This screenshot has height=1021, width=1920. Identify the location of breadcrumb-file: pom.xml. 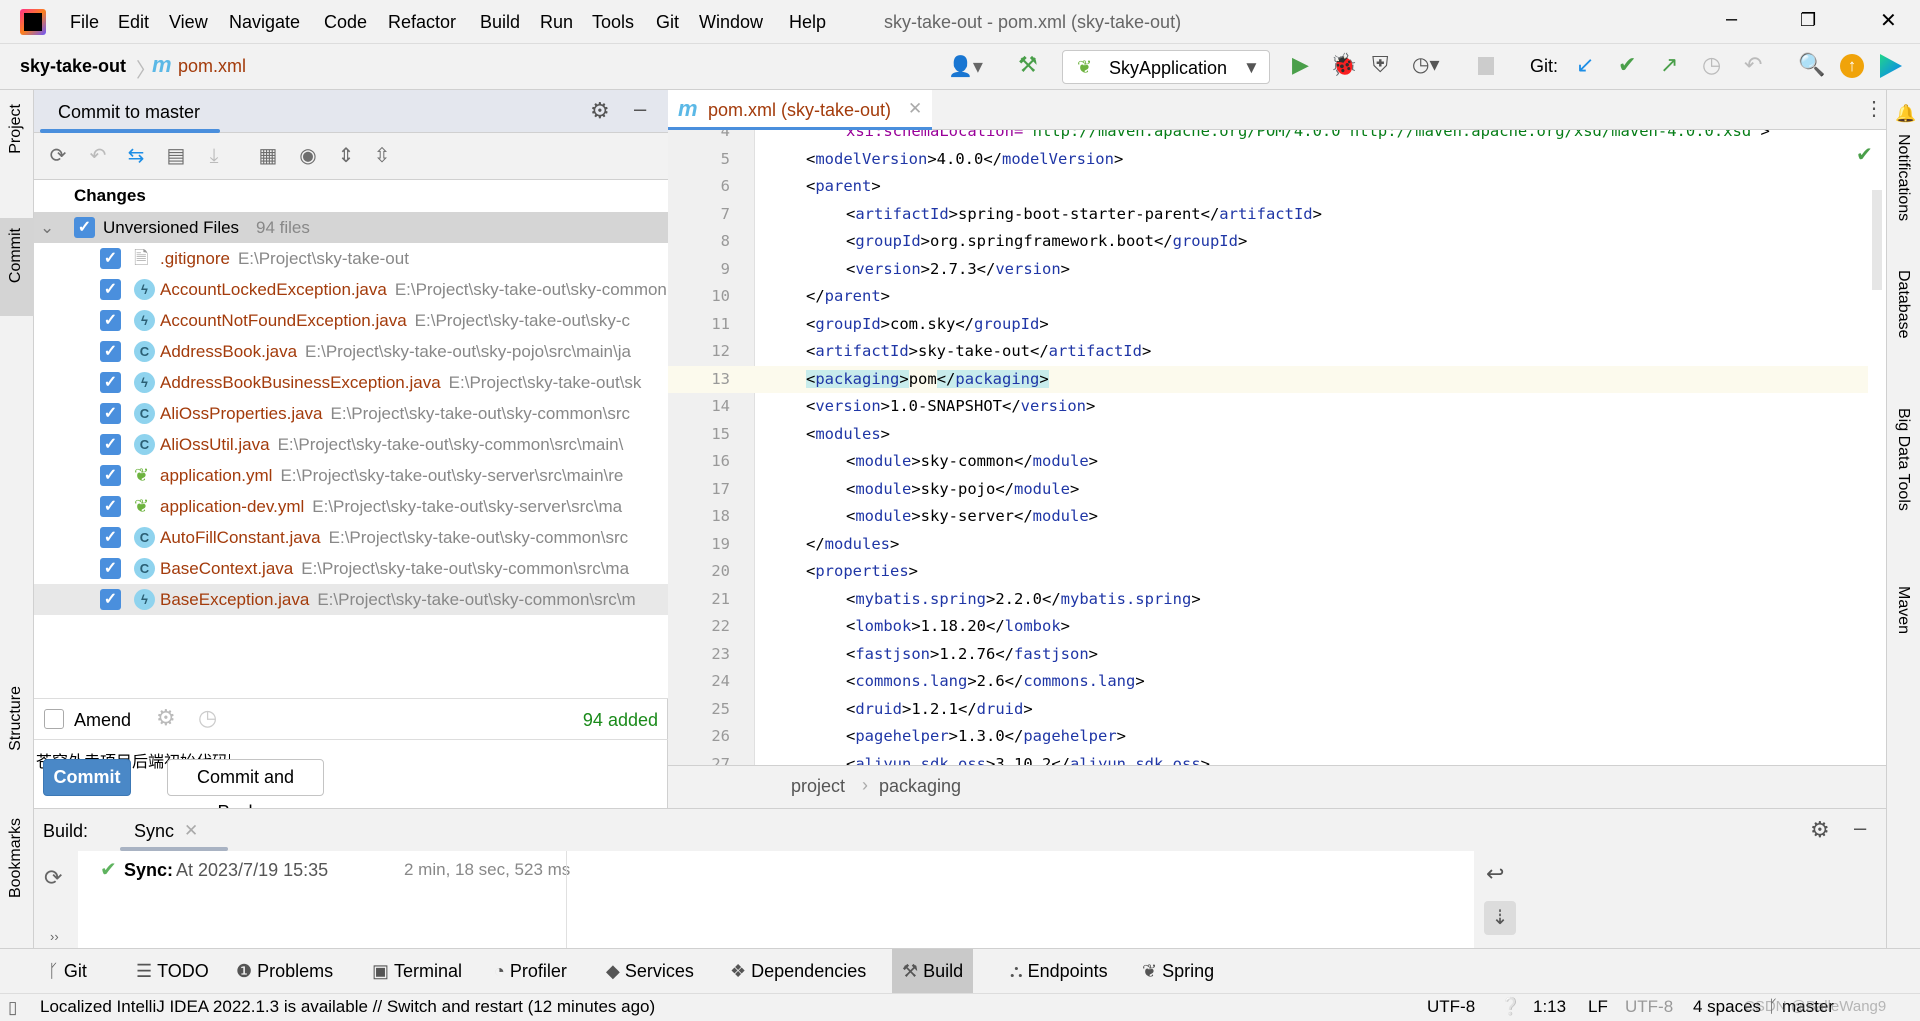
(212, 66).